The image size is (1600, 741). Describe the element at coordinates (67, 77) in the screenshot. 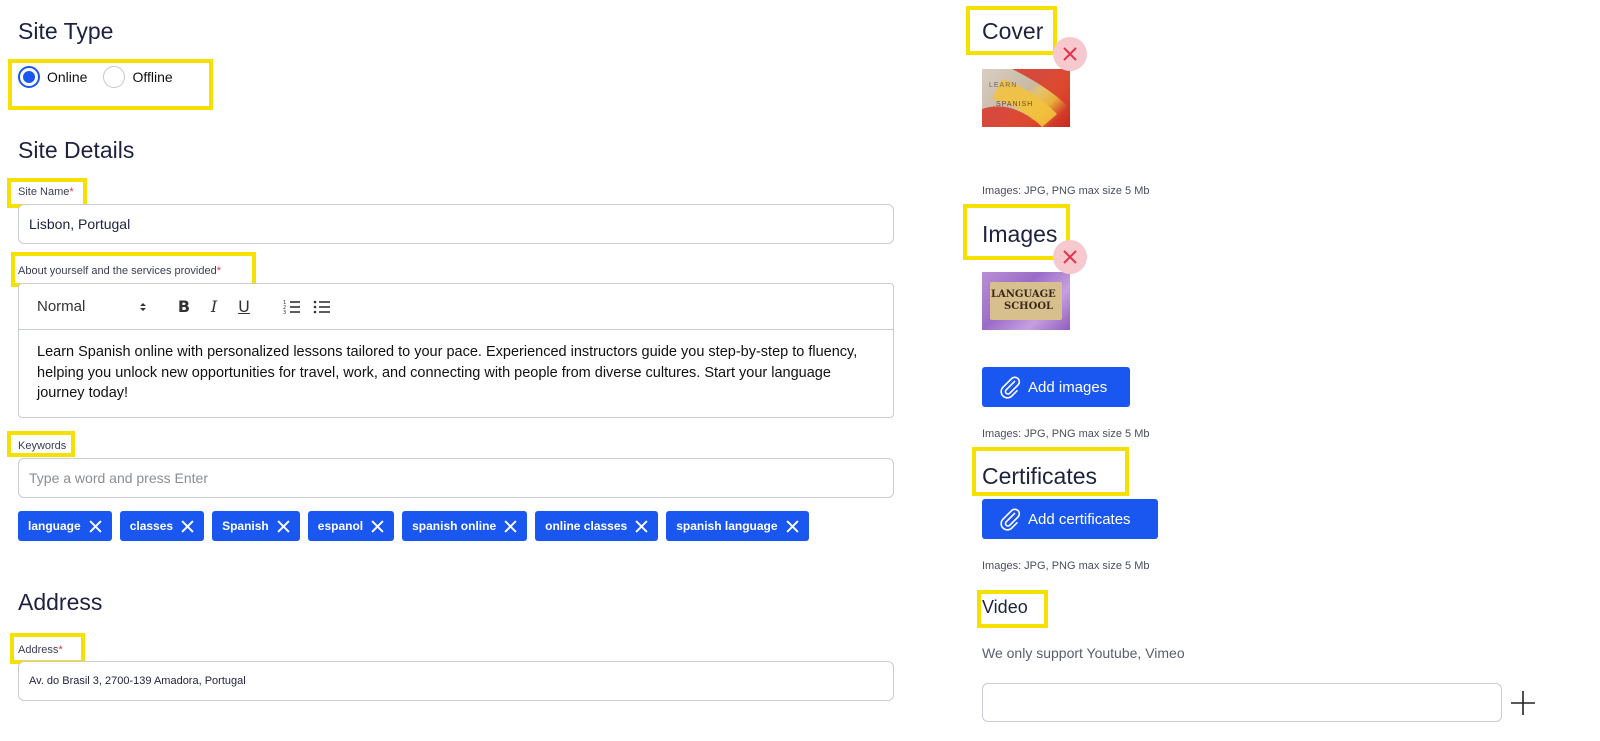

I see `radio-online-label: Online` at that location.